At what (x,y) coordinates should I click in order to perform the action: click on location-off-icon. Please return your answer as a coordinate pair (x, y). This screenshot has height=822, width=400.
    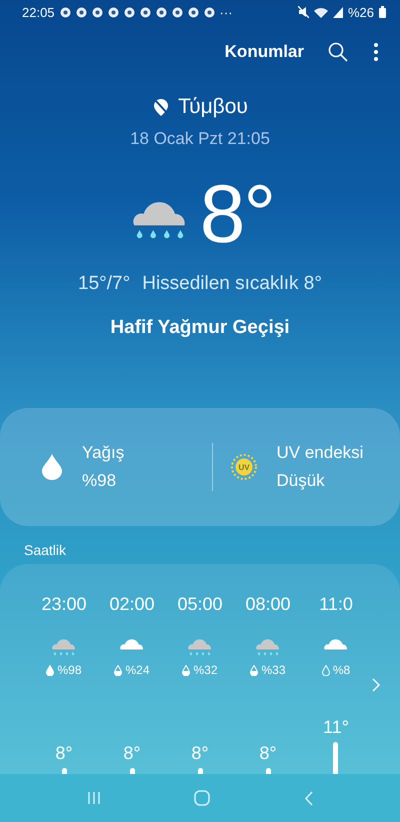
    Looking at the image, I should click on (161, 107).